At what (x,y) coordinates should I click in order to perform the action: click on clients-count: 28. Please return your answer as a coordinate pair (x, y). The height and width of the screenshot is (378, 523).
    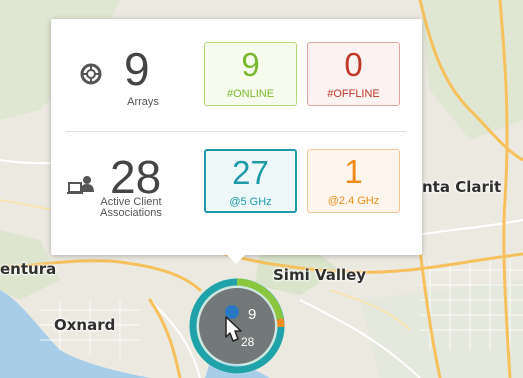
    Looking at the image, I should click on (136, 177).